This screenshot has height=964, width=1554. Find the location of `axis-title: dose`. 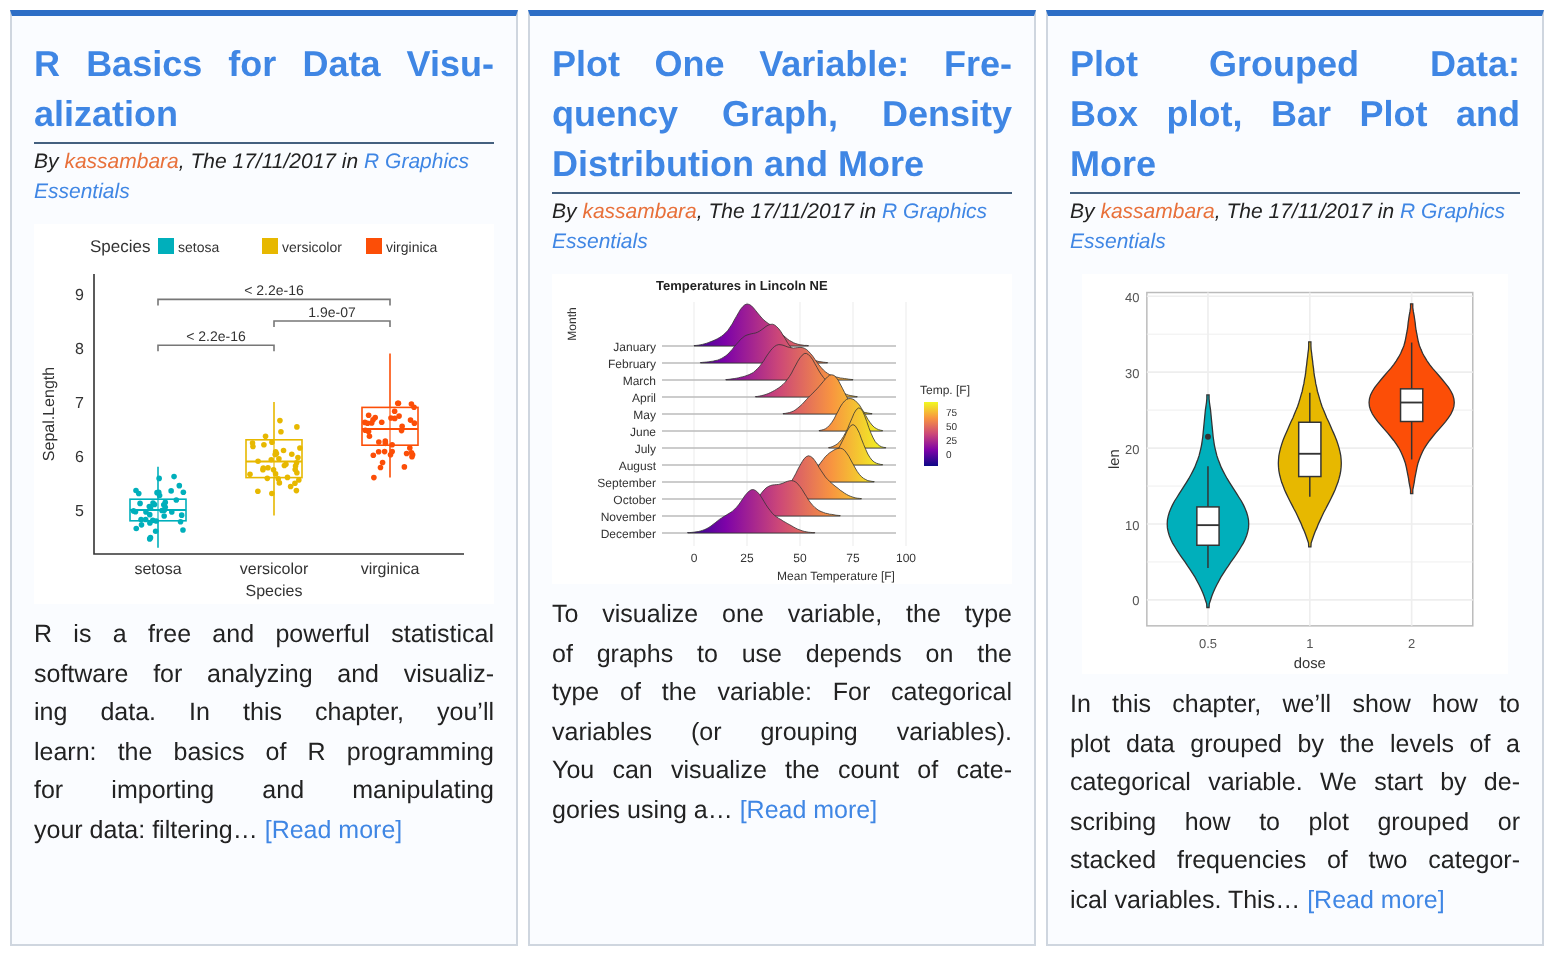

axis-title: dose is located at coordinates (1309, 663).